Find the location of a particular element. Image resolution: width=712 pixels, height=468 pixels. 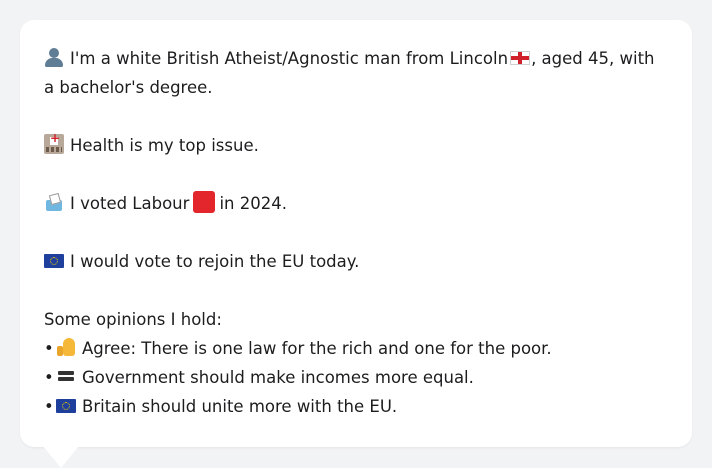

vote-year-text: in 2024. is located at coordinates (253, 203).